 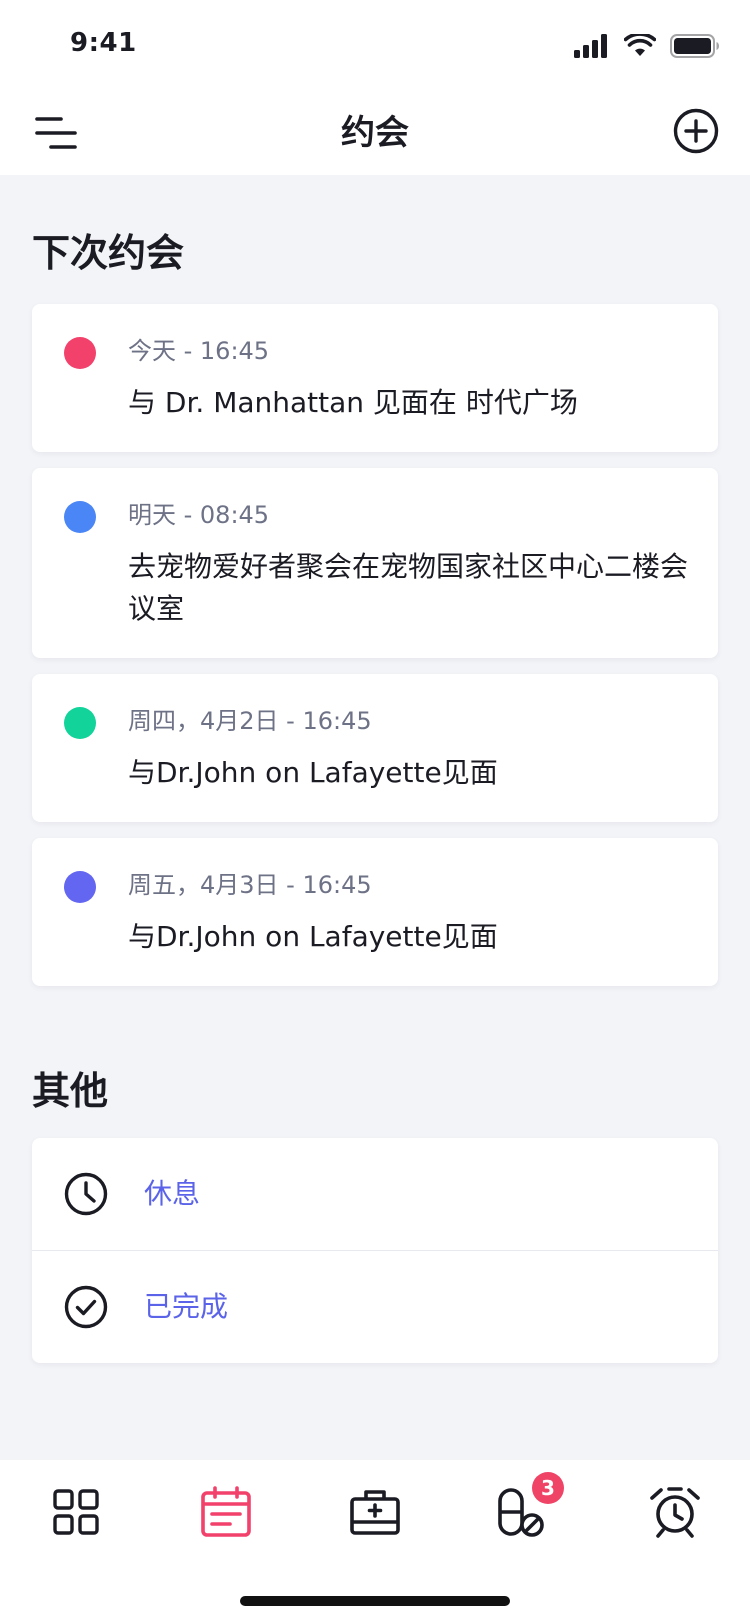 What do you see at coordinates (70, 1091) in the screenshot?
I see `others-section-title: 其他` at bounding box center [70, 1091].